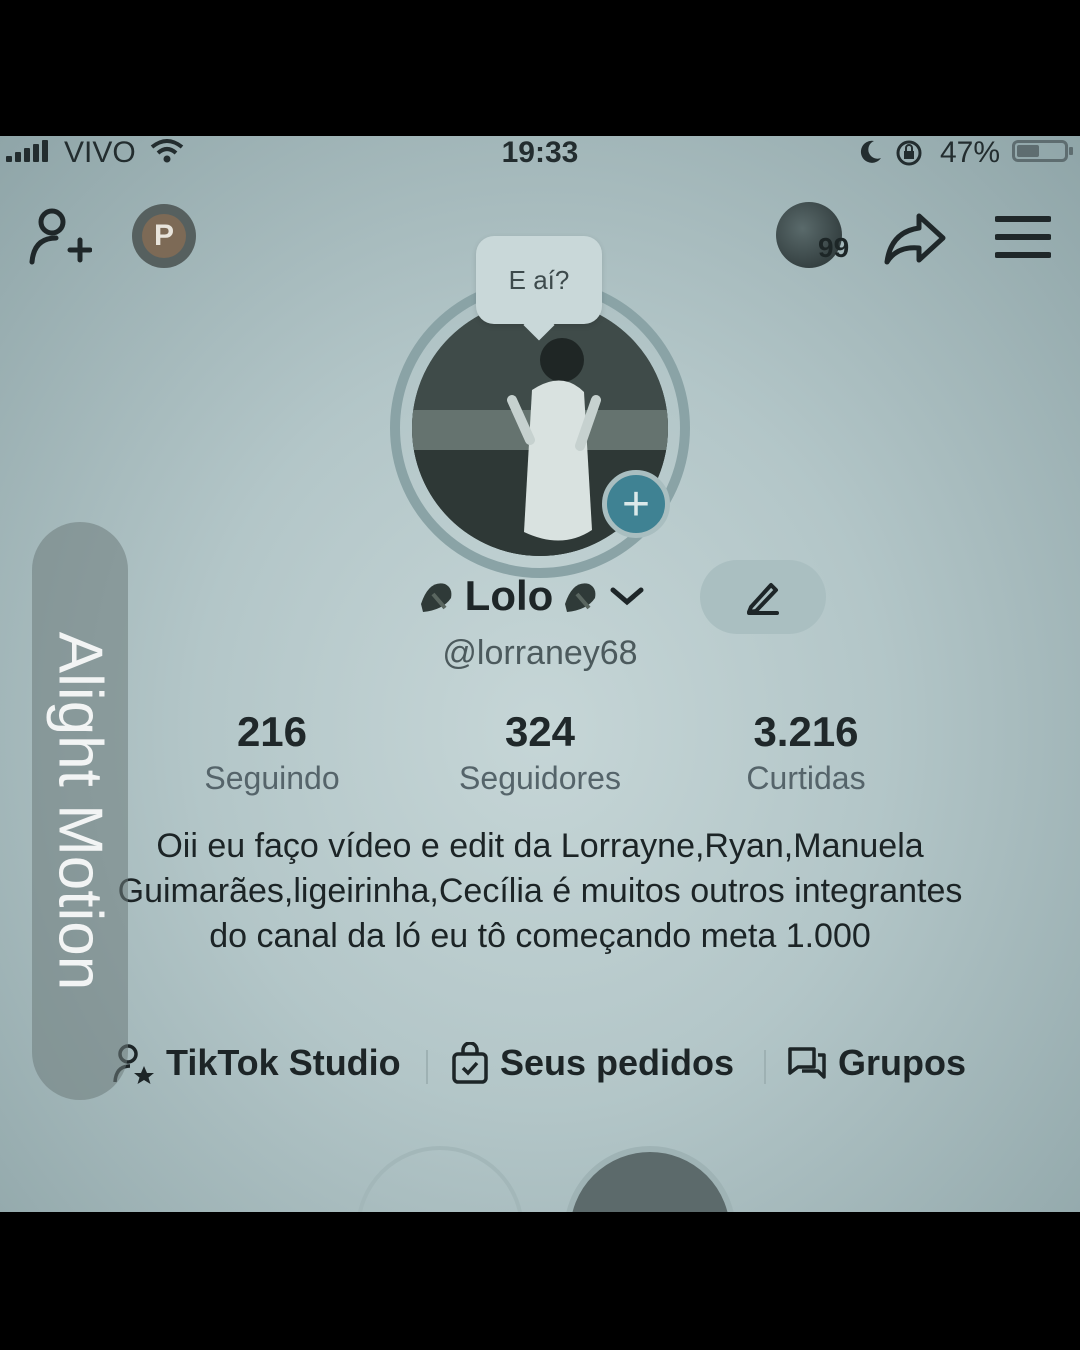 The height and width of the screenshot is (1350, 1080). I want to click on display-name: Lolo, so click(509, 595).